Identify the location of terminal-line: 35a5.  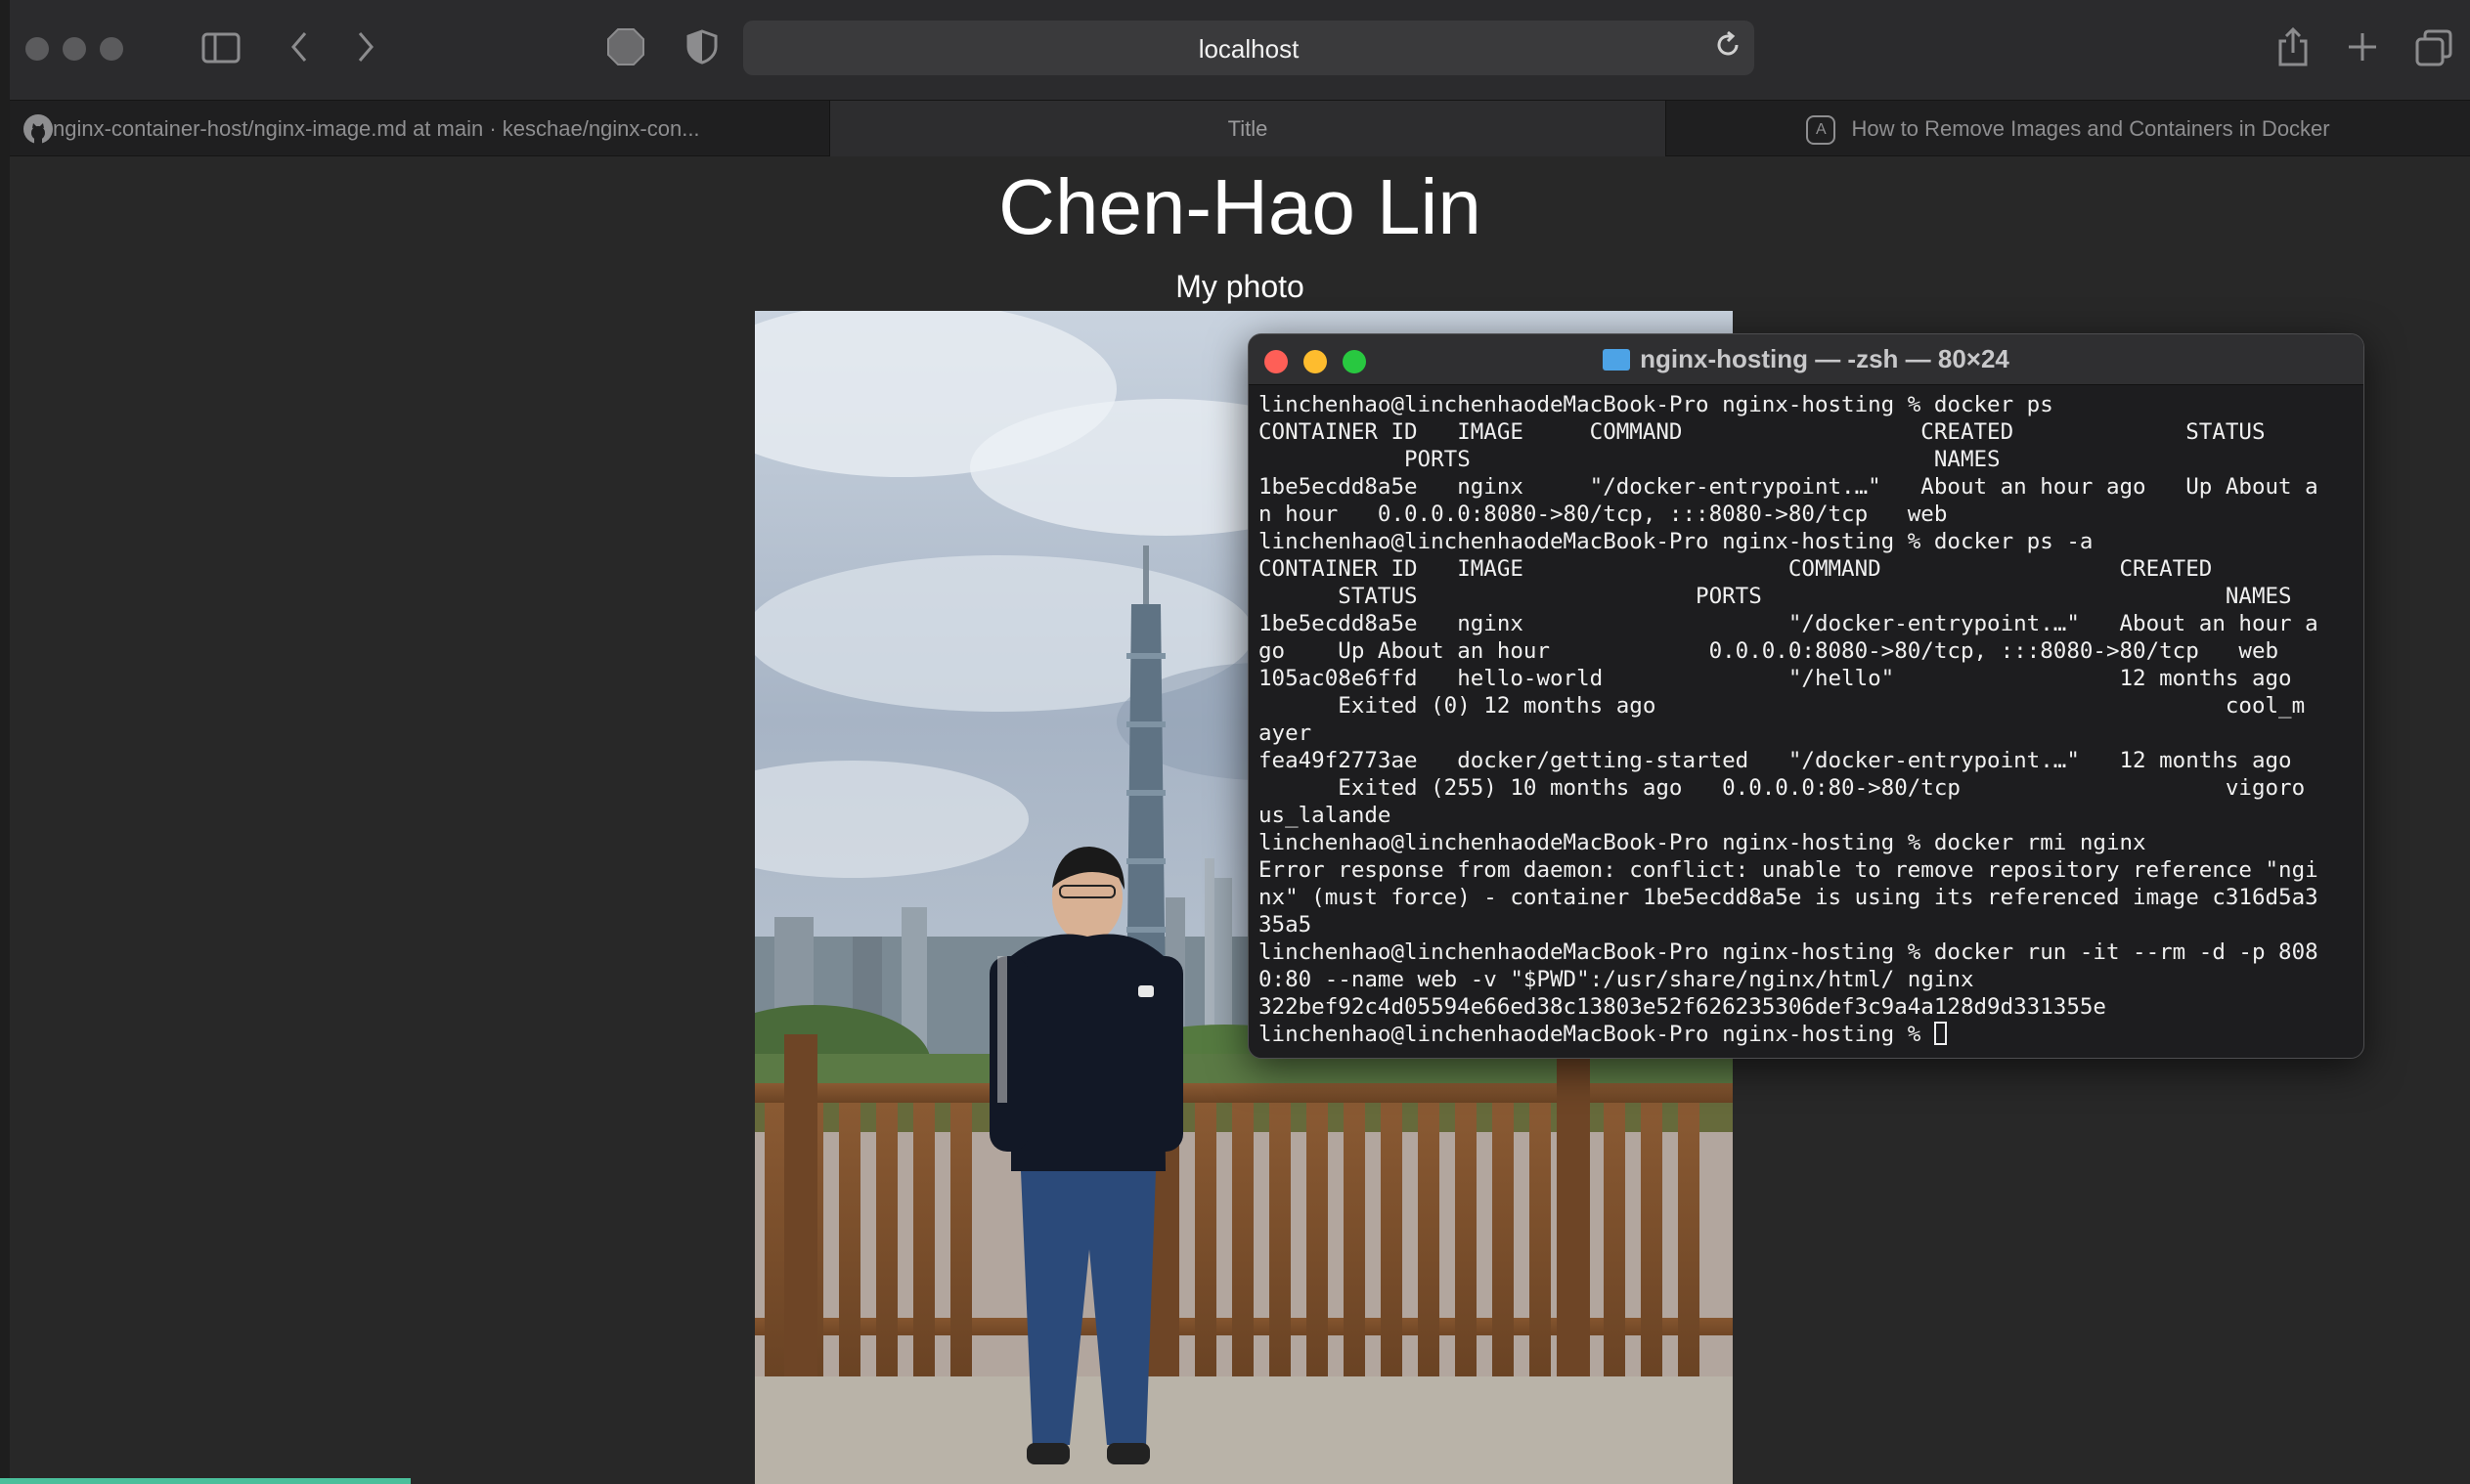
(1285, 925).